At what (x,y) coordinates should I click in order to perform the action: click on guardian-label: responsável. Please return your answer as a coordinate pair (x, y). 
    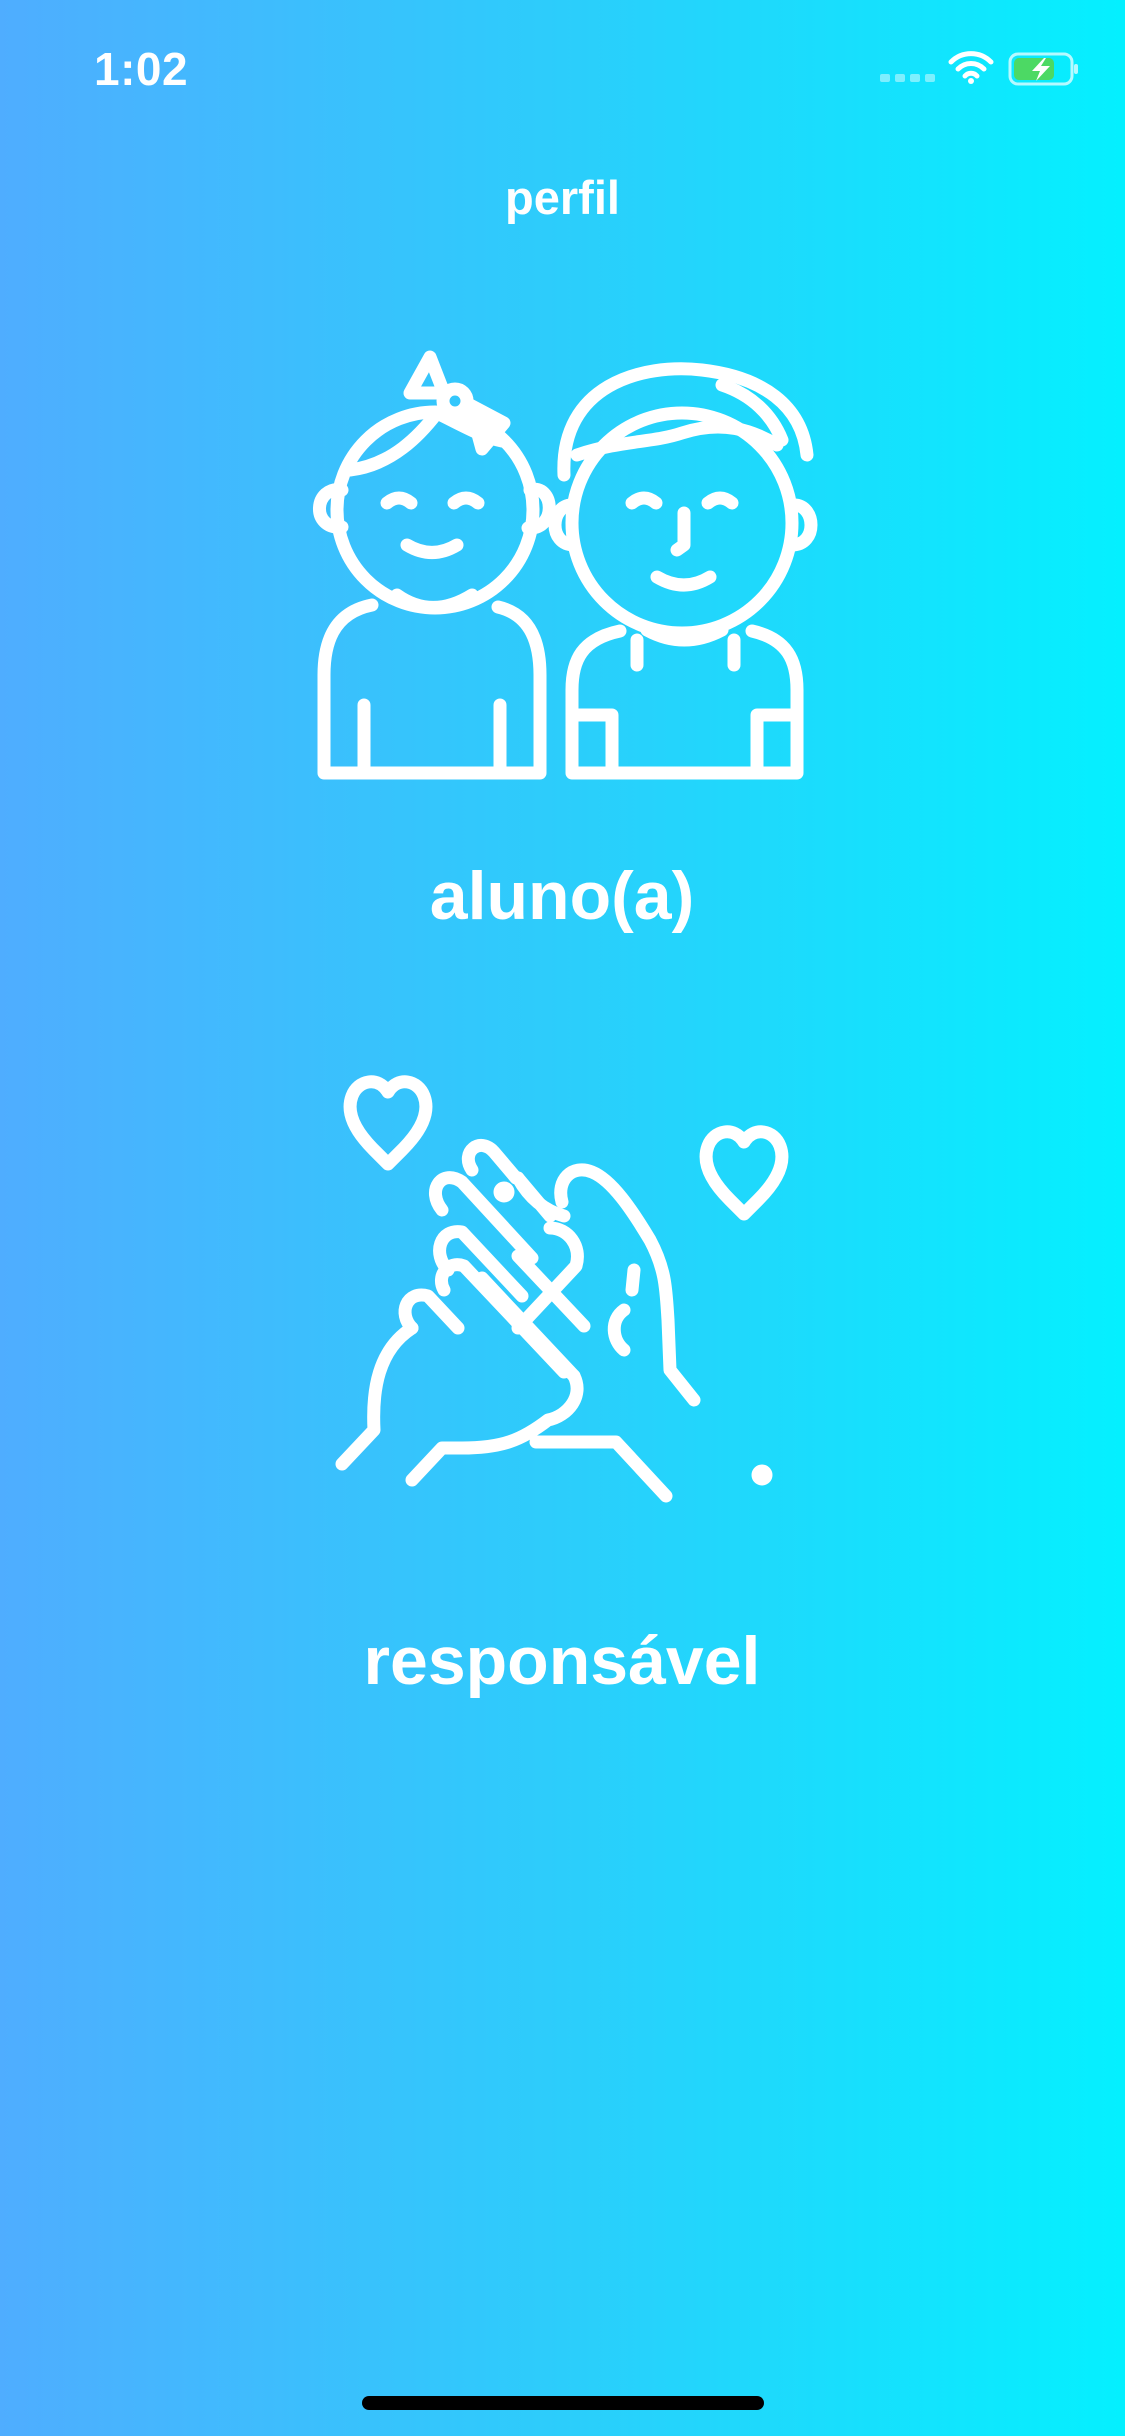
    Looking at the image, I should click on (562, 1661).